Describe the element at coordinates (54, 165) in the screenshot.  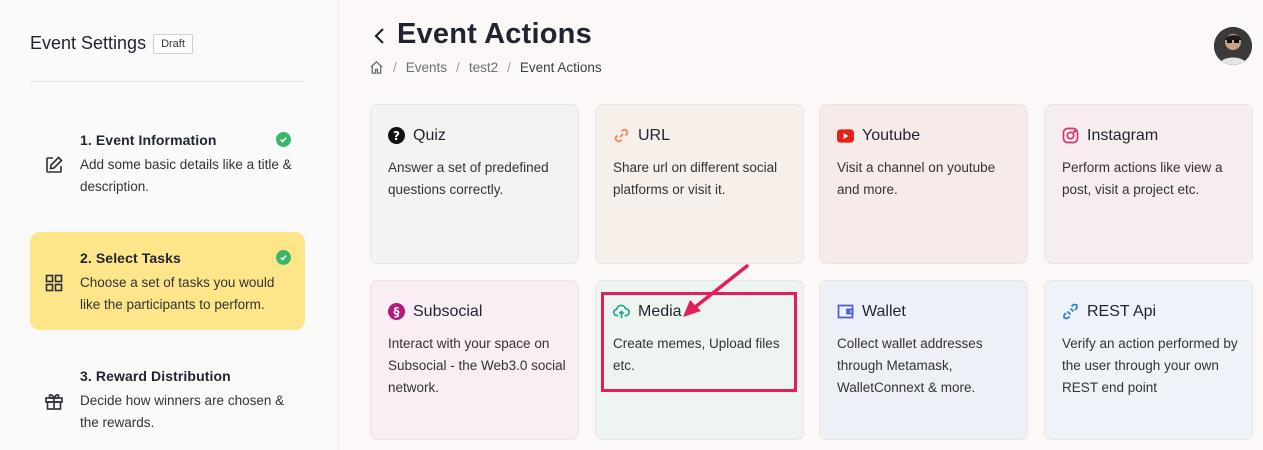
I see `edit-icon` at that location.